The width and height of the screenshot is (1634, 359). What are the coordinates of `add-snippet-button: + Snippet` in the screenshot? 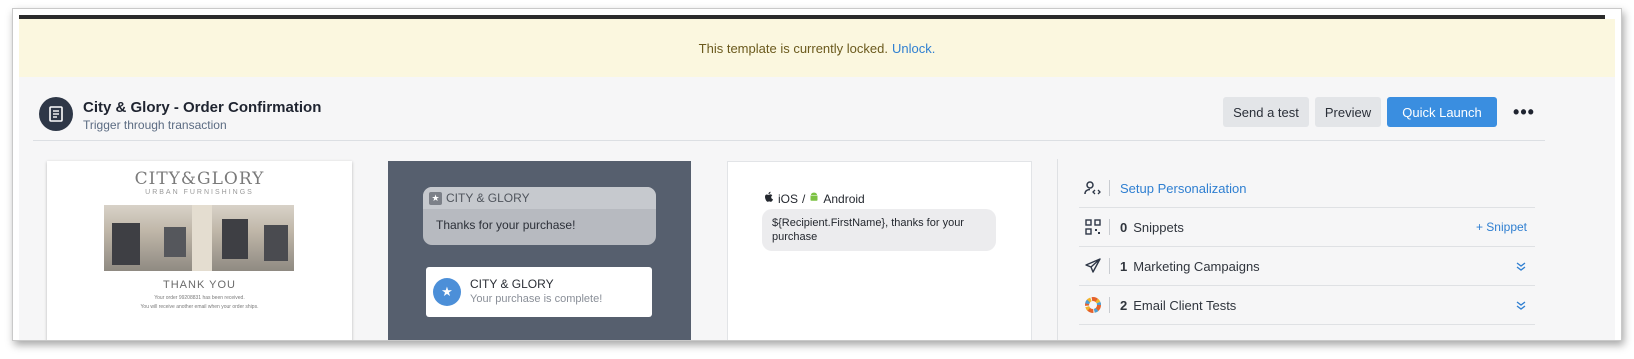 It's located at (1501, 227).